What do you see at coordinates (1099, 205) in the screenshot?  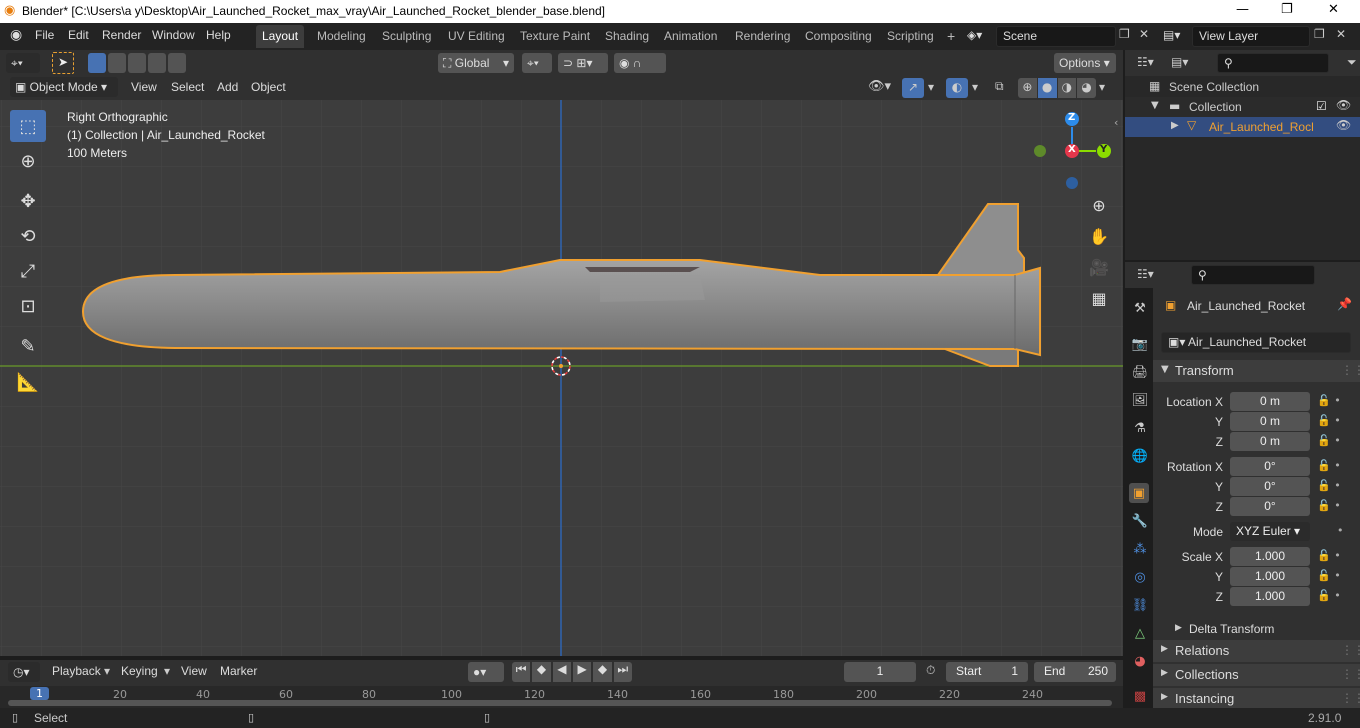 I see `zoom-icon: ⊕` at bounding box center [1099, 205].